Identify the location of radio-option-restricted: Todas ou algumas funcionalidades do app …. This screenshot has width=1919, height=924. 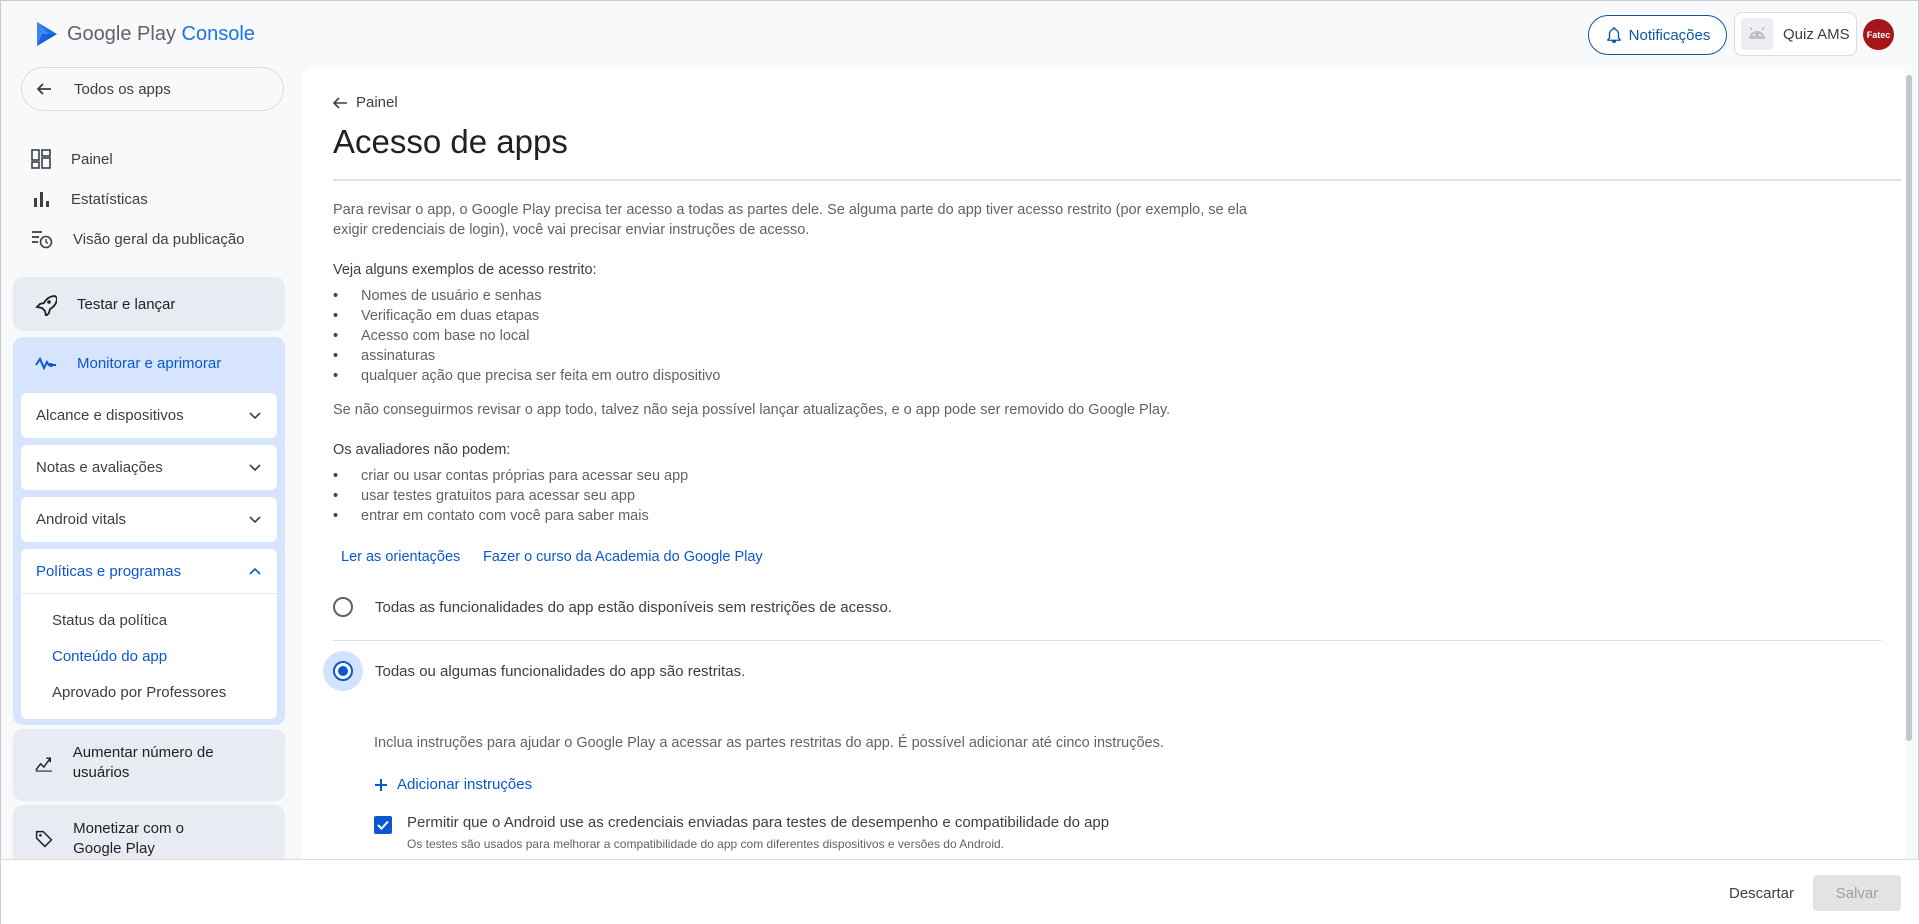
(534, 671).